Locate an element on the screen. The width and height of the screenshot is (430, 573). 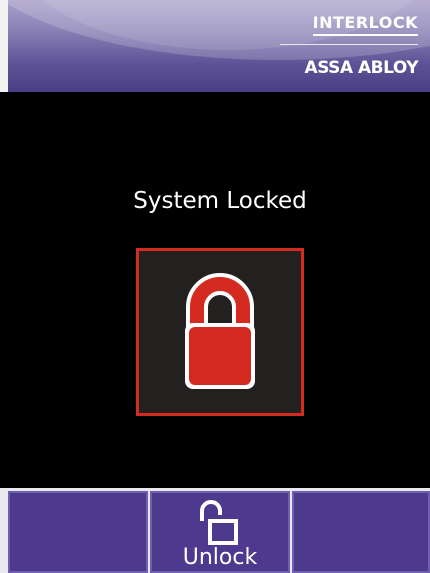
padlock-closed-icon is located at coordinates (220, 331).